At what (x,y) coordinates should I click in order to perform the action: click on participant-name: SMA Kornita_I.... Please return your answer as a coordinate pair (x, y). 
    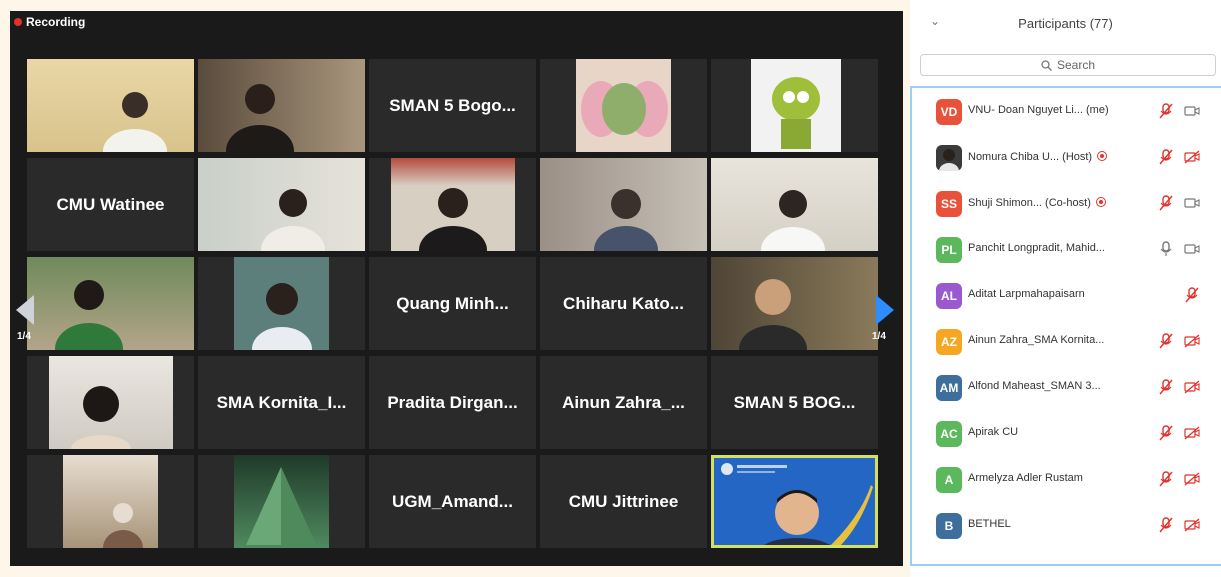
    Looking at the image, I should click on (281, 402).